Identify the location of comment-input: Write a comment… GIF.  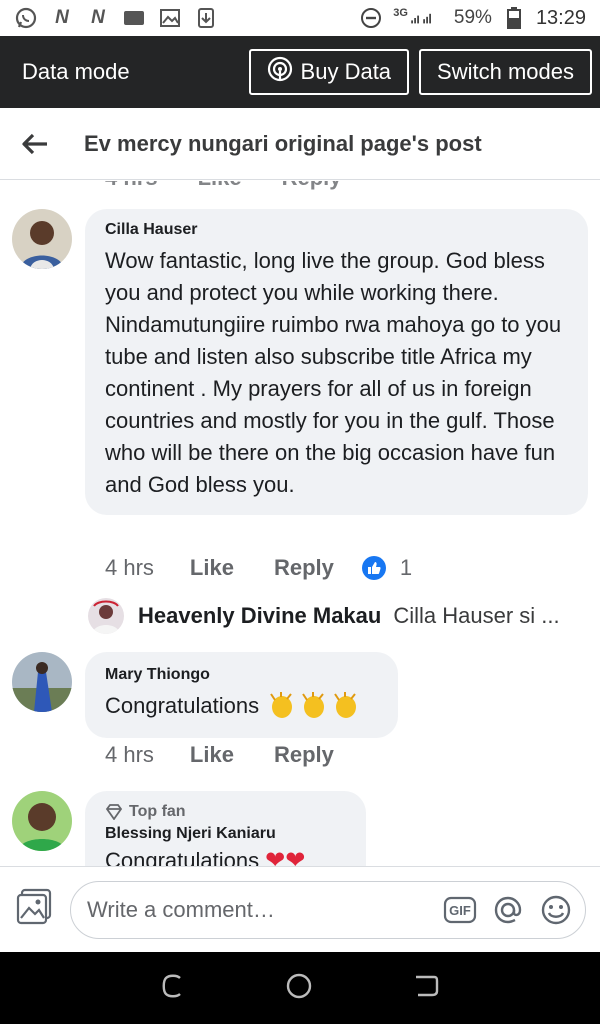
(328, 909).